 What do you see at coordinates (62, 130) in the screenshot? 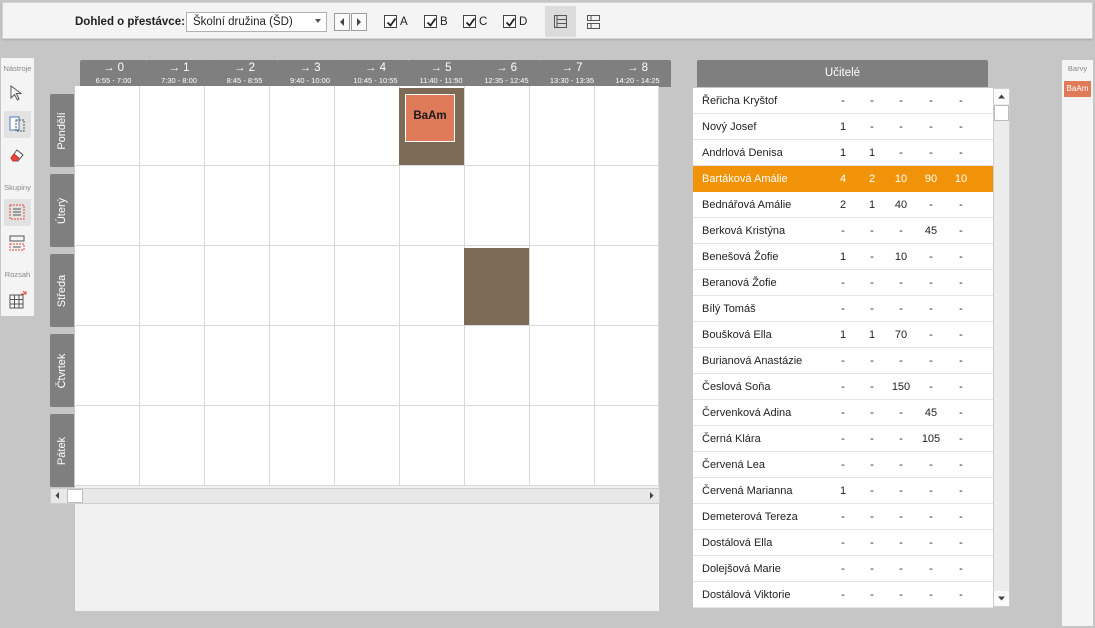
I see `day-label: Pondělí` at bounding box center [62, 130].